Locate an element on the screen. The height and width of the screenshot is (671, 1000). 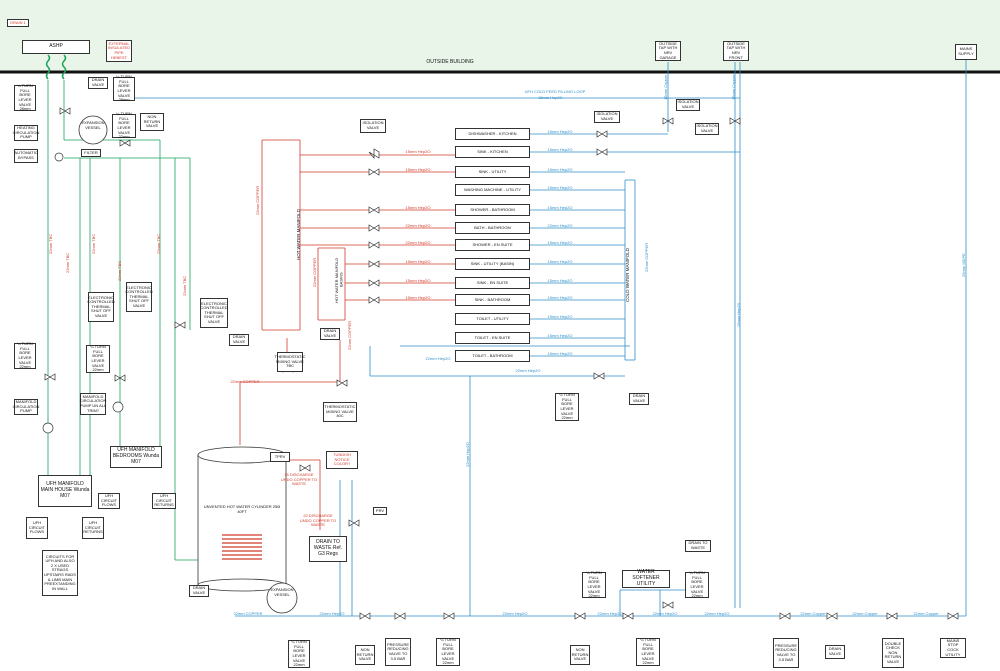
cylinder-label: UNVENTED HOT WATER CYLINDER 250l 40FT is located at coordinates (242, 509).